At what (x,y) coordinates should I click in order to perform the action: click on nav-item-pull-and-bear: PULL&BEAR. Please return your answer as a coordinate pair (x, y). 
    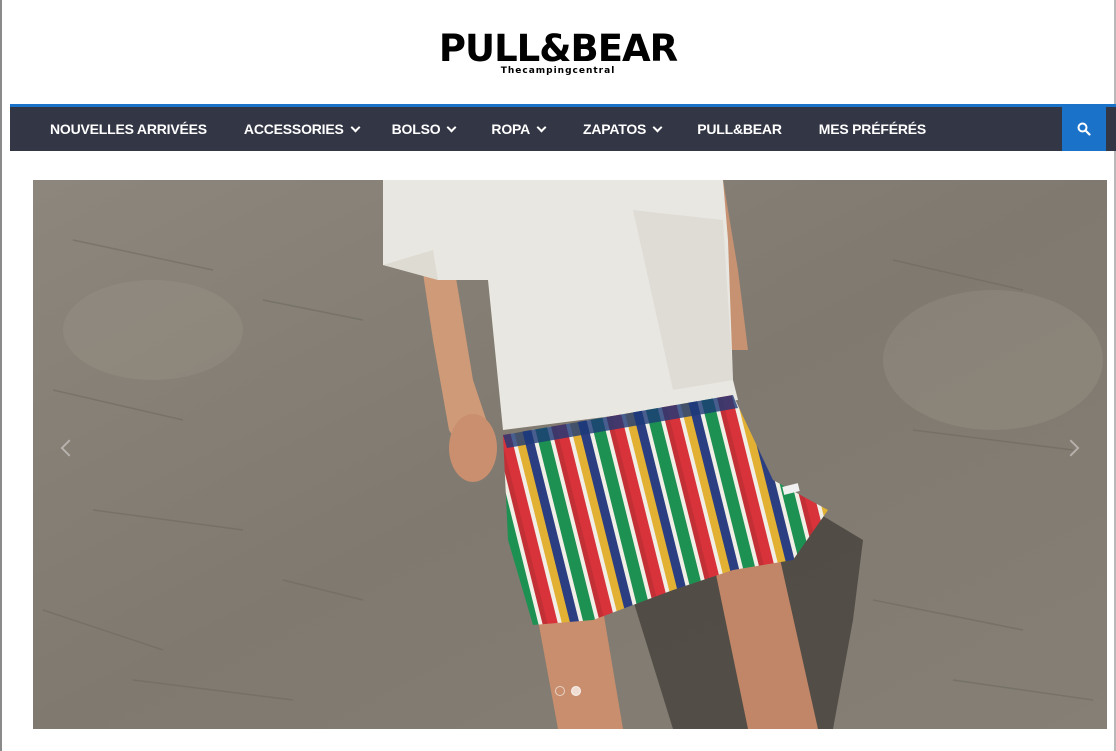
    Looking at the image, I should click on (739, 129).